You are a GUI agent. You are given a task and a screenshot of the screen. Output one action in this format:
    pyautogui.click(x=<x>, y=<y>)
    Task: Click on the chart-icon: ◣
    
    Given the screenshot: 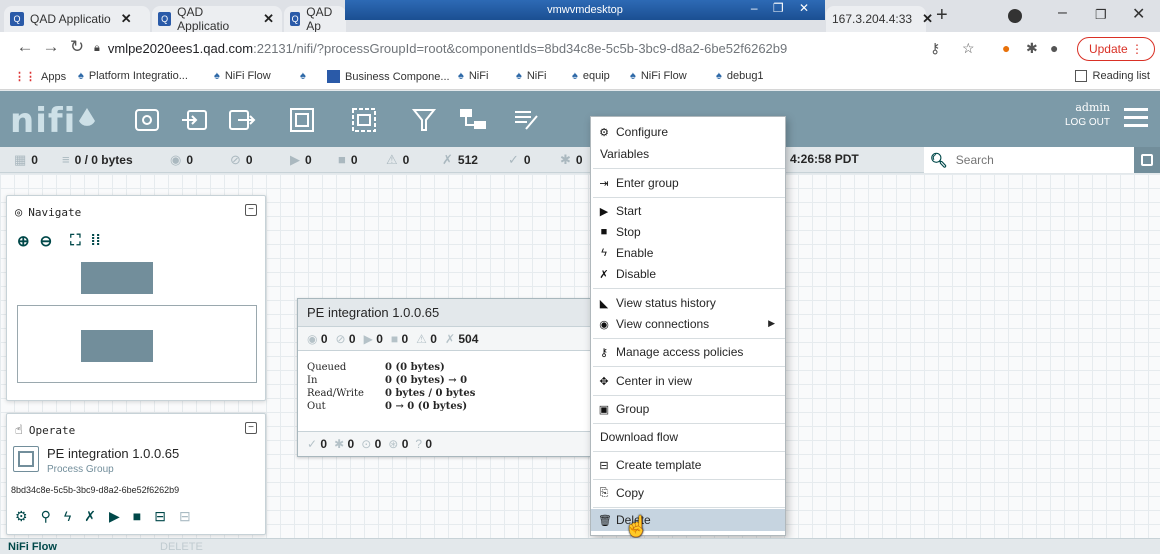 What is the action you would take?
    pyautogui.click(x=604, y=303)
    